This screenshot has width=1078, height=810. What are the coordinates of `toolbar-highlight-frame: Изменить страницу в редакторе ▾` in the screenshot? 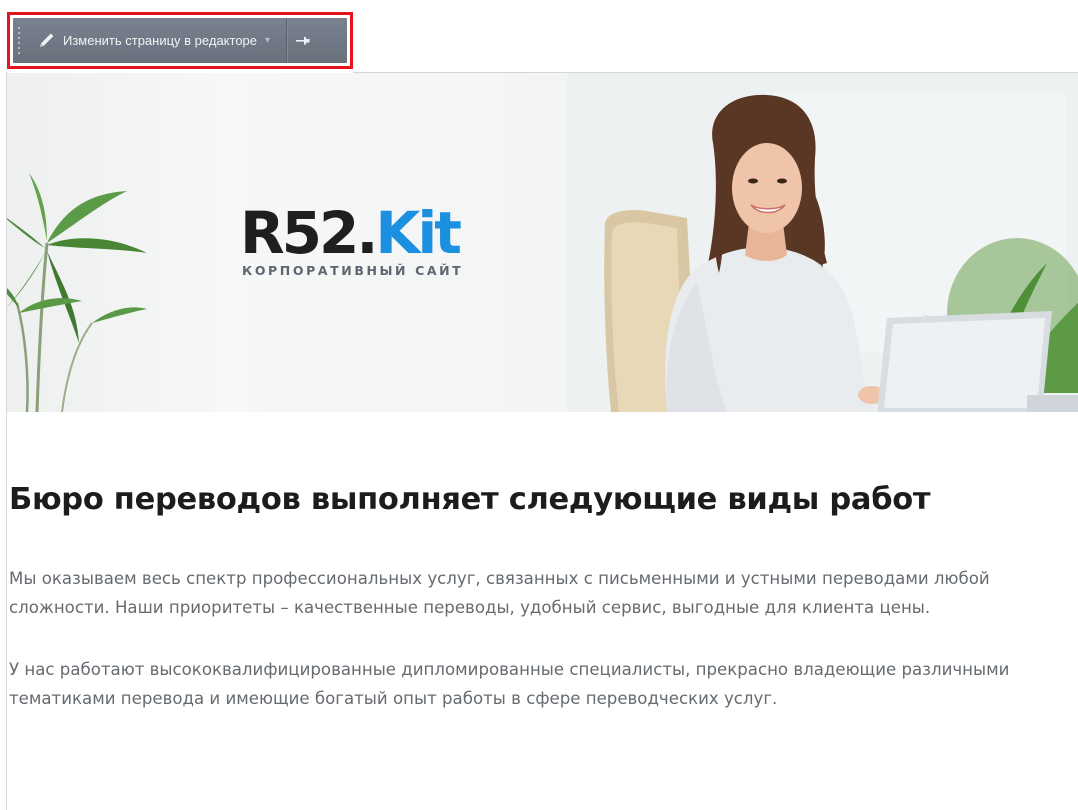 It's located at (180, 40).